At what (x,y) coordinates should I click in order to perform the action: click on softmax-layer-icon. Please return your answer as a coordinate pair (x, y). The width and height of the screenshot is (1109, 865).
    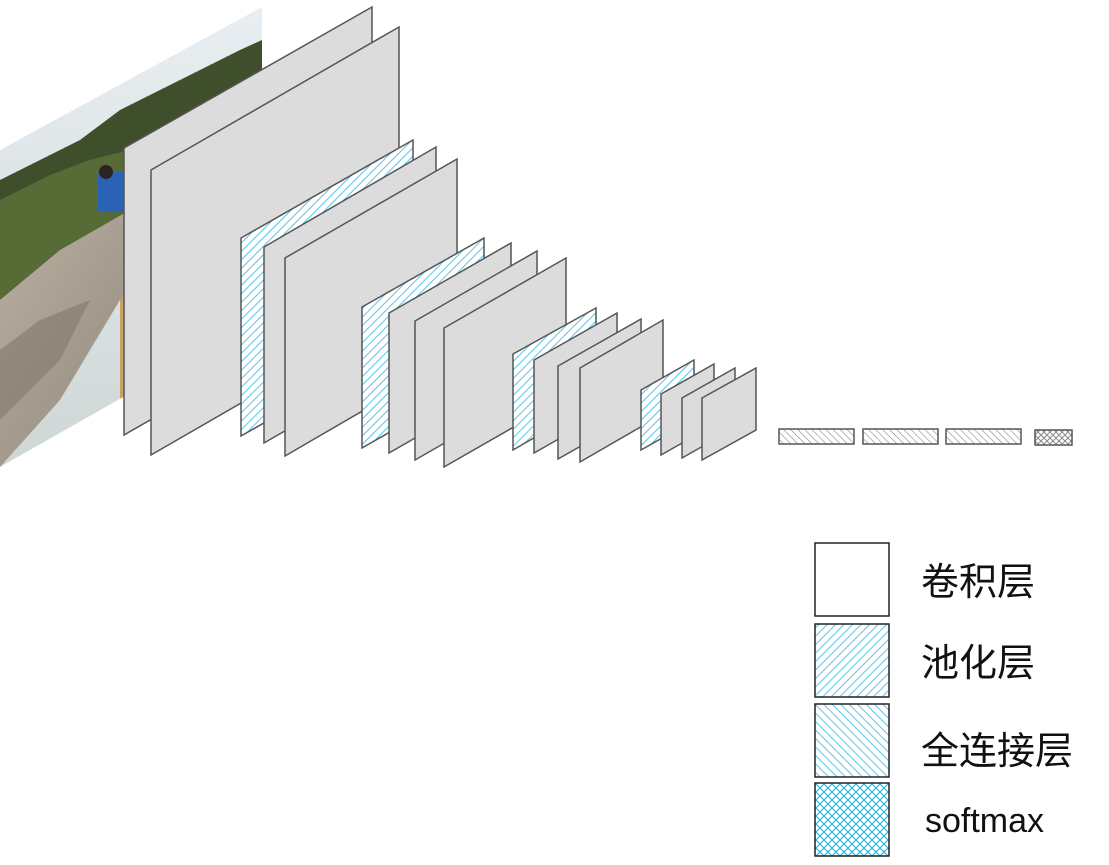
    Looking at the image, I should click on (1053, 437).